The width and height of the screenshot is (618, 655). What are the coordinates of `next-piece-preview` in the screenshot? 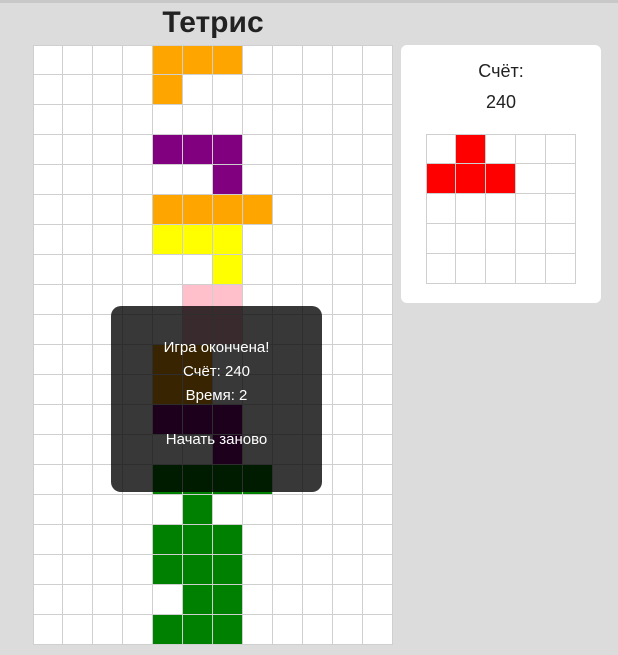 It's located at (501, 209).